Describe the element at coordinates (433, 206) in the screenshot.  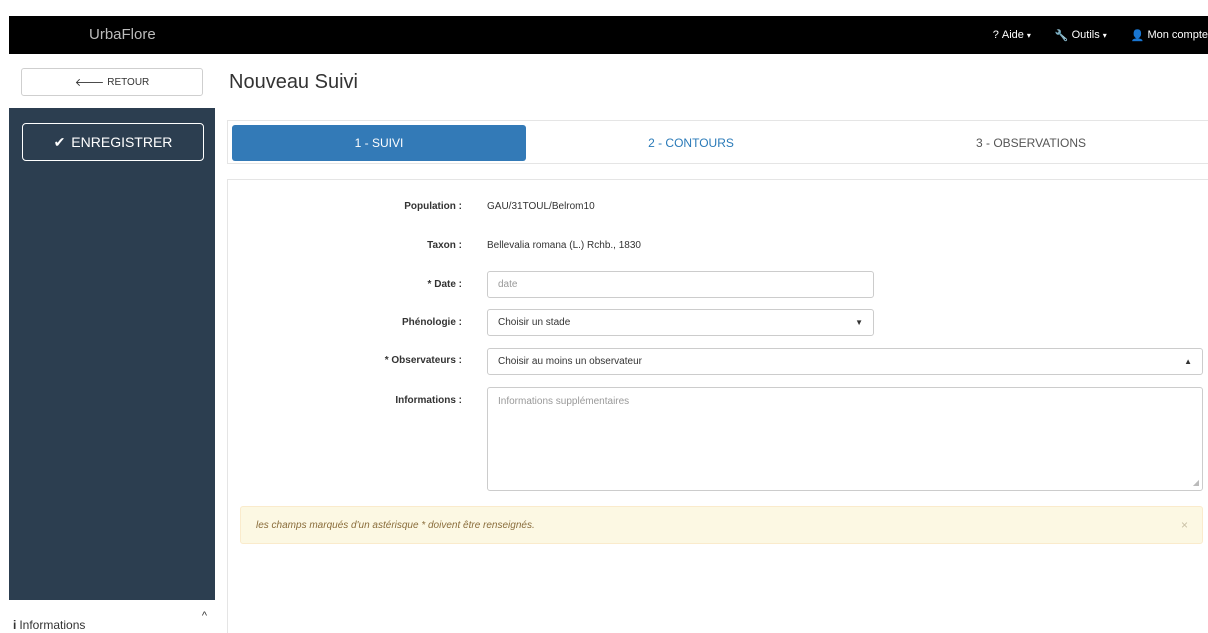
I see `population-label: Population :` at that location.